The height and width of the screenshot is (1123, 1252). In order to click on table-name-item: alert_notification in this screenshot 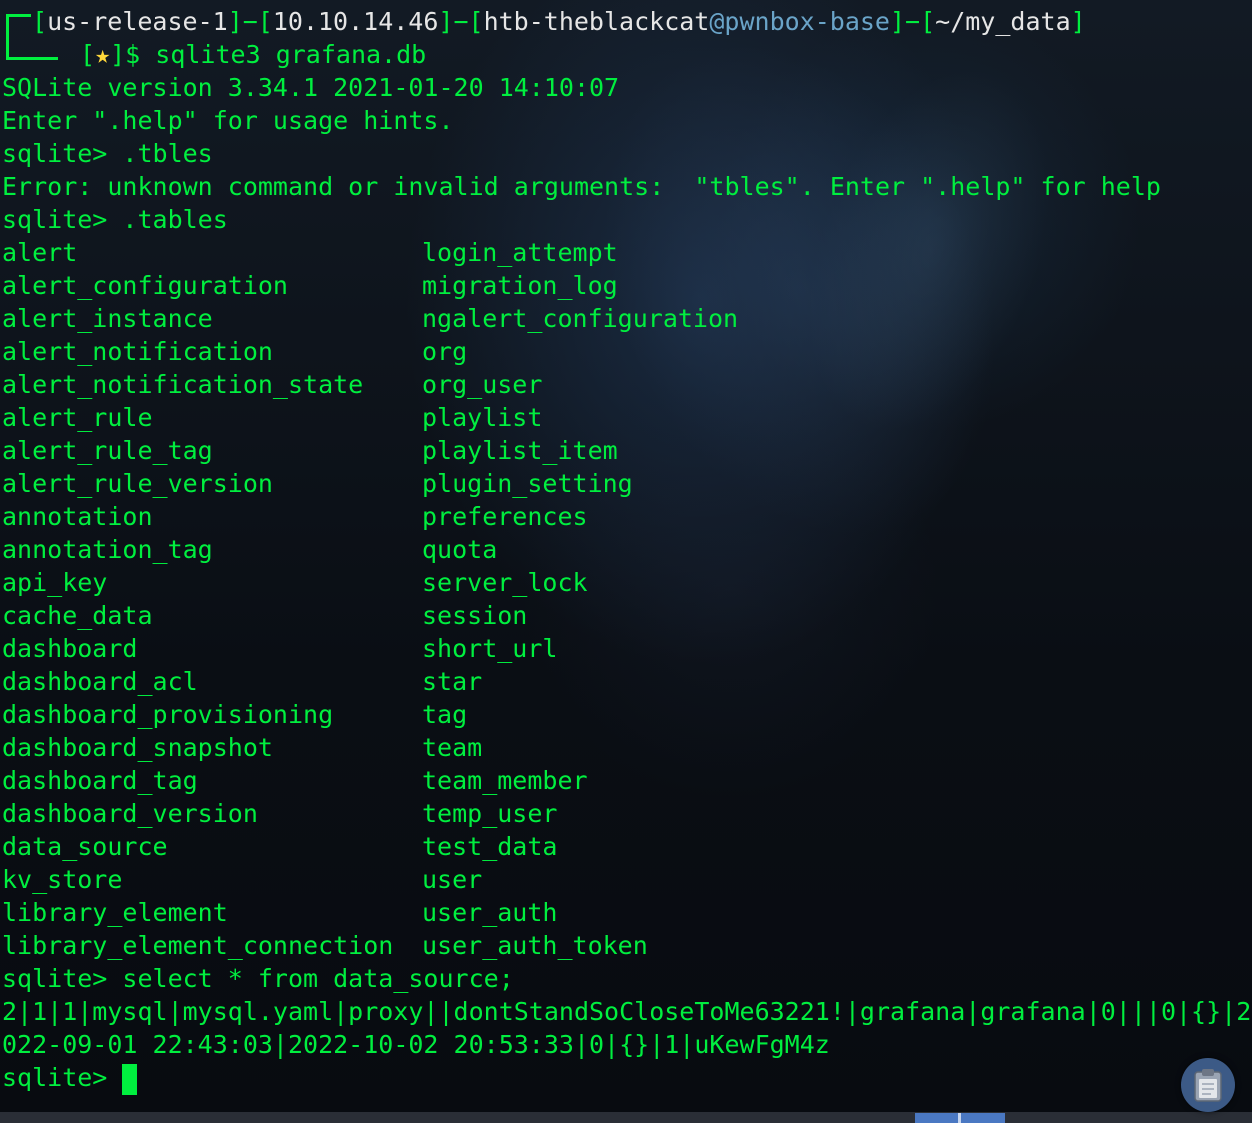, I will do `click(137, 351)`.